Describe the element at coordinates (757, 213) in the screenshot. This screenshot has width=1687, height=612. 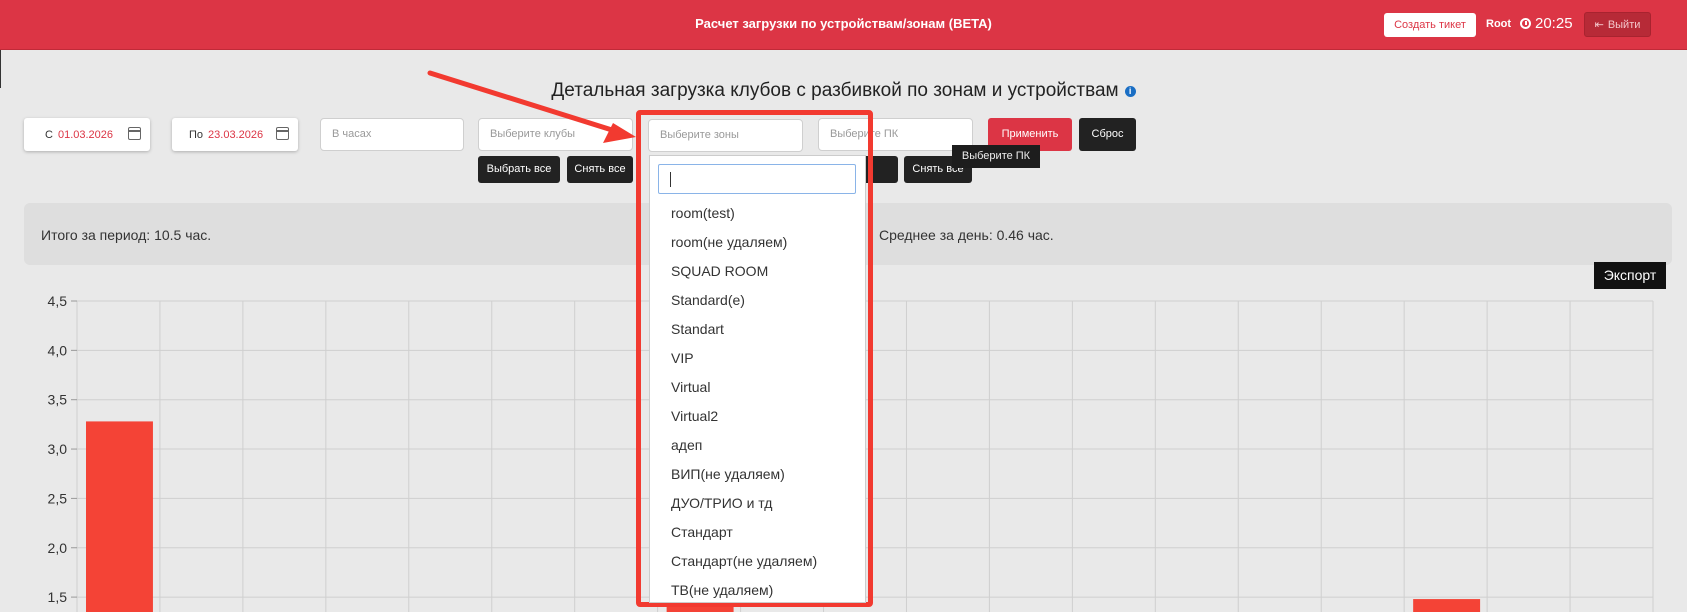
I see `zone-option: room(test)` at that location.